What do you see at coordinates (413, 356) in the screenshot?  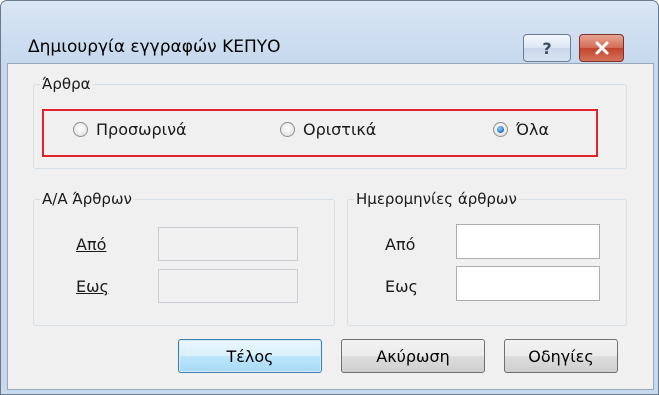 I see `cancel-button: Ακύρωση` at bounding box center [413, 356].